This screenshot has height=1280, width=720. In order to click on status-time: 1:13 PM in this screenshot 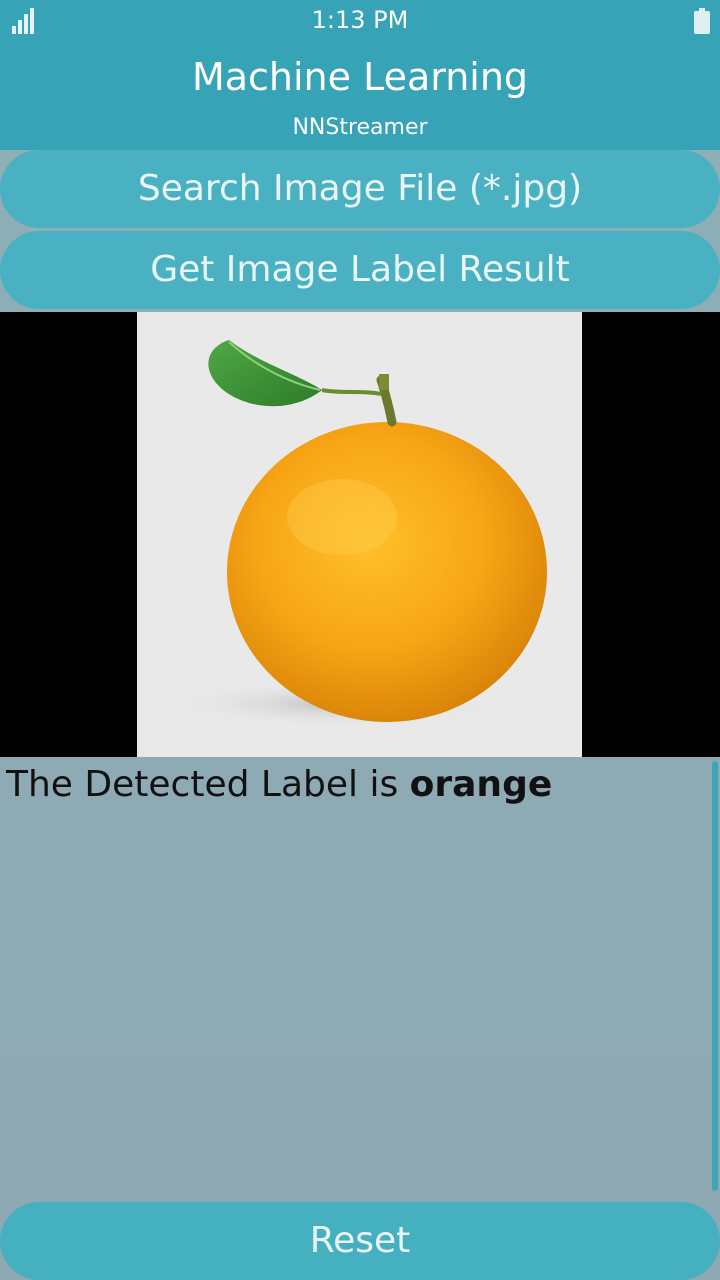, I will do `click(360, 20)`.